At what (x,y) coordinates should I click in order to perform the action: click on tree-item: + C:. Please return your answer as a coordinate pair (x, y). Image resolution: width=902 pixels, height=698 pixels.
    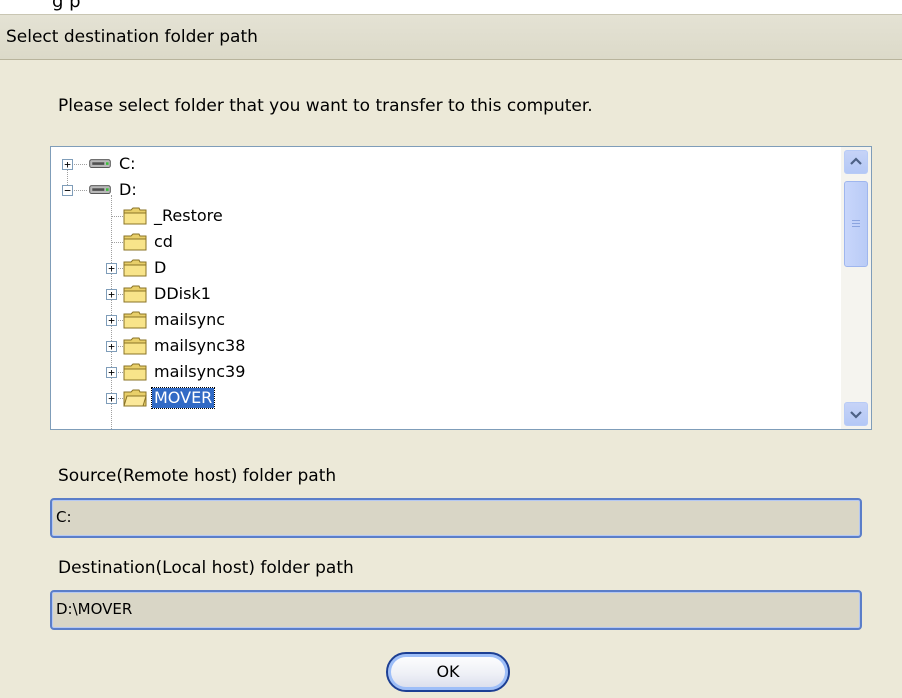
    Looking at the image, I should click on (446, 166).